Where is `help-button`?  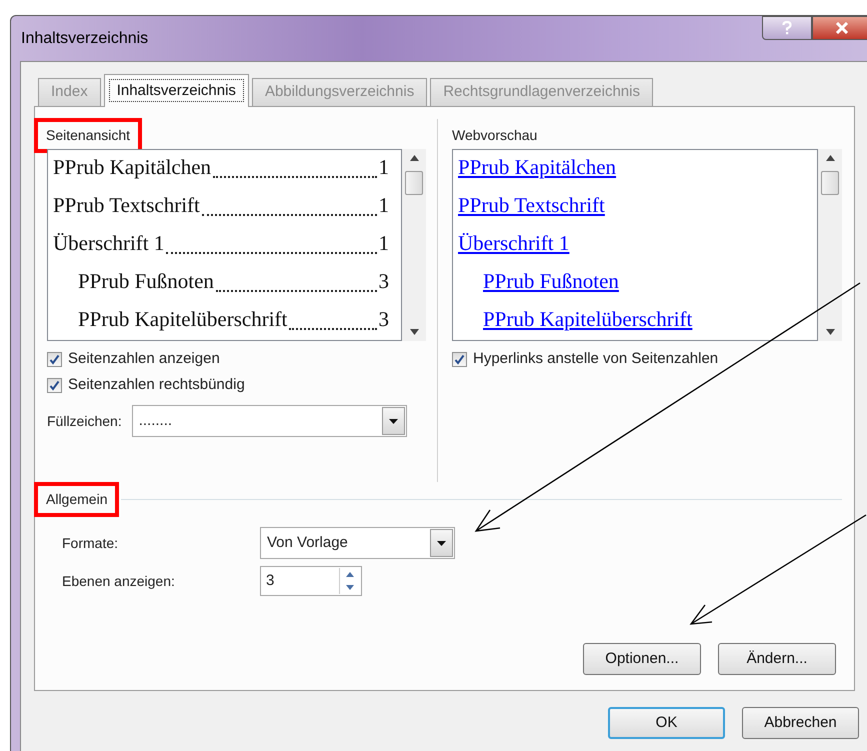 help-button is located at coordinates (787, 28).